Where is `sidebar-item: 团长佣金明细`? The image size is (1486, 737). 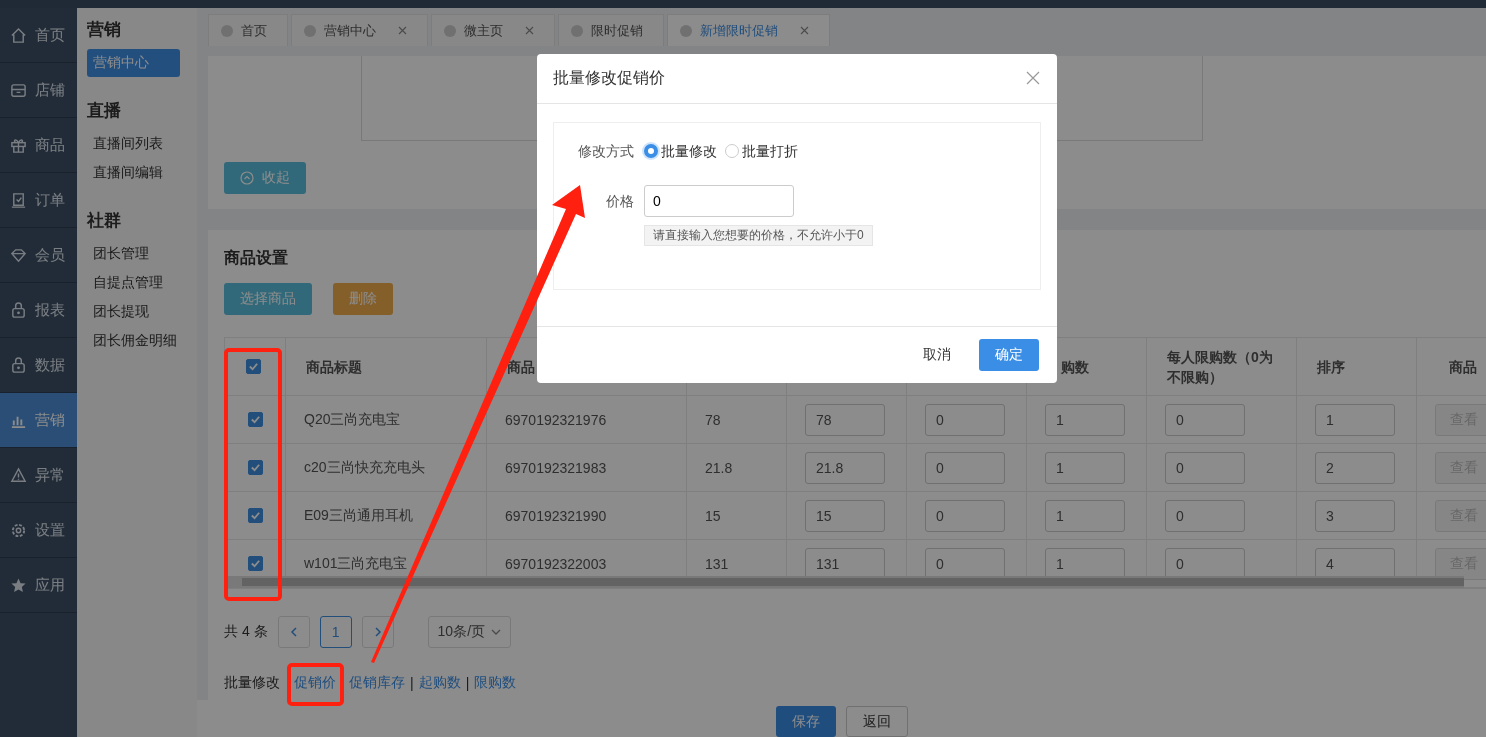
sidebar-item: 团长佣金明细 is located at coordinates (137, 341).